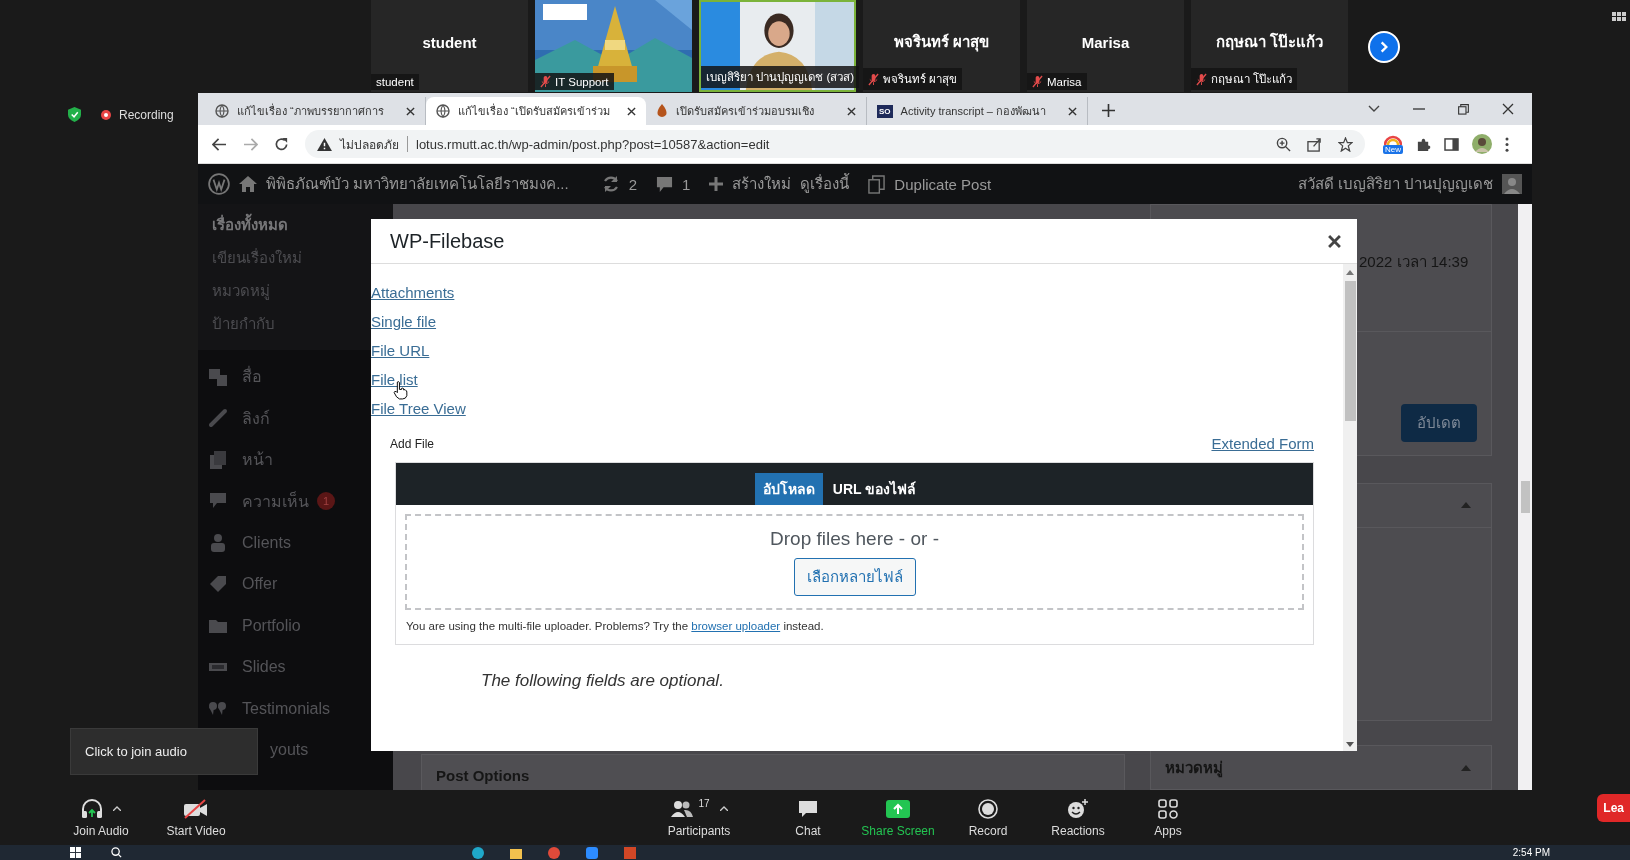  Describe the element at coordinates (404, 321) in the screenshot. I see `tab-link: Single file` at that location.